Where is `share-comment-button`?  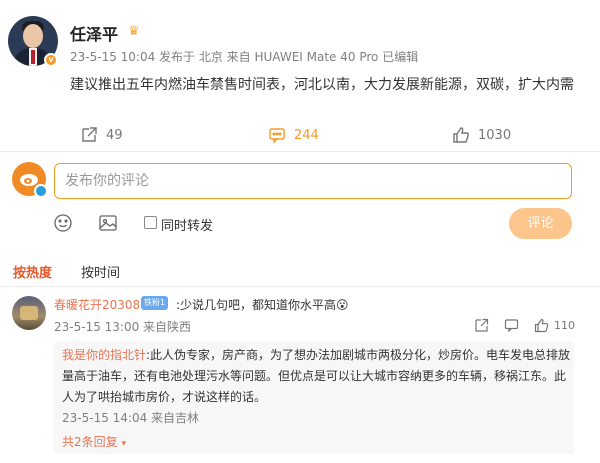
share-comment-button is located at coordinates (481, 325).